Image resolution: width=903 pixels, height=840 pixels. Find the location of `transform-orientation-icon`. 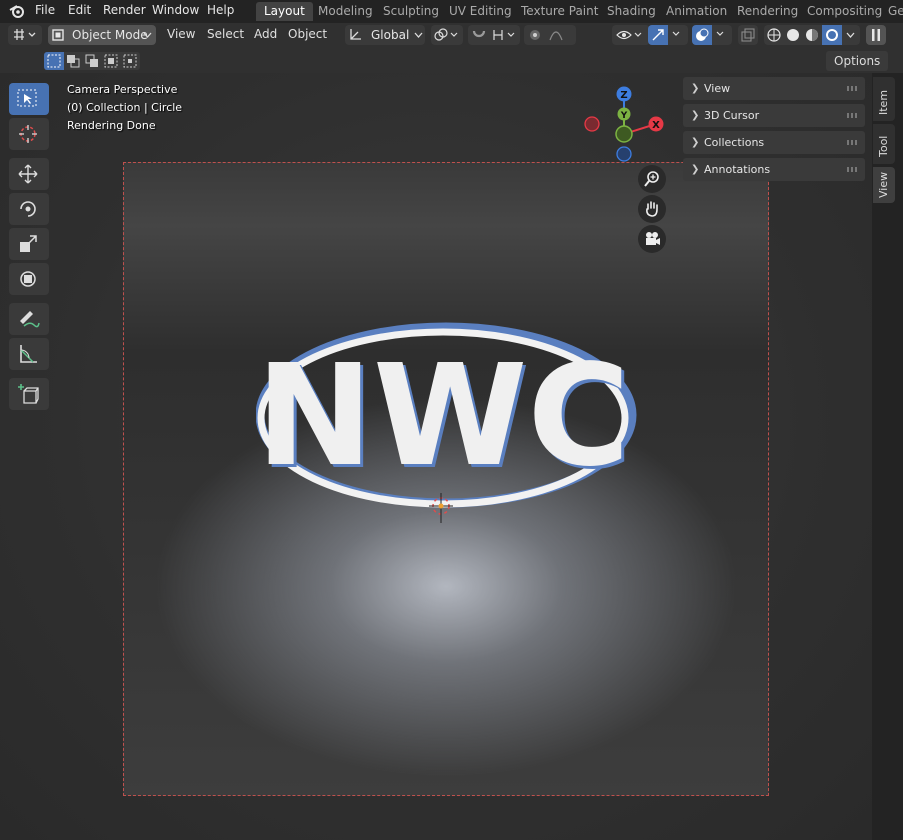

transform-orientation-icon is located at coordinates (355, 34).